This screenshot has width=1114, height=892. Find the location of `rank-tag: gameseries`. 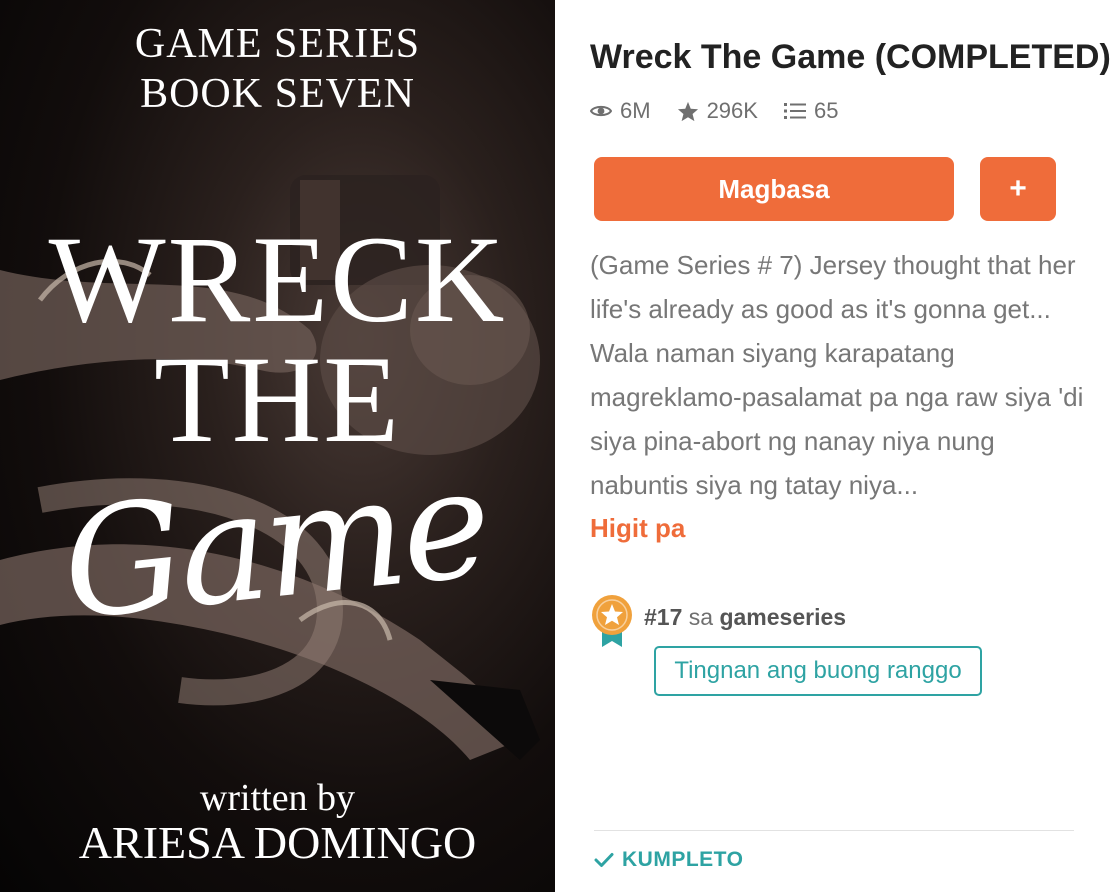

rank-tag: gameseries is located at coordinates (783, 617).